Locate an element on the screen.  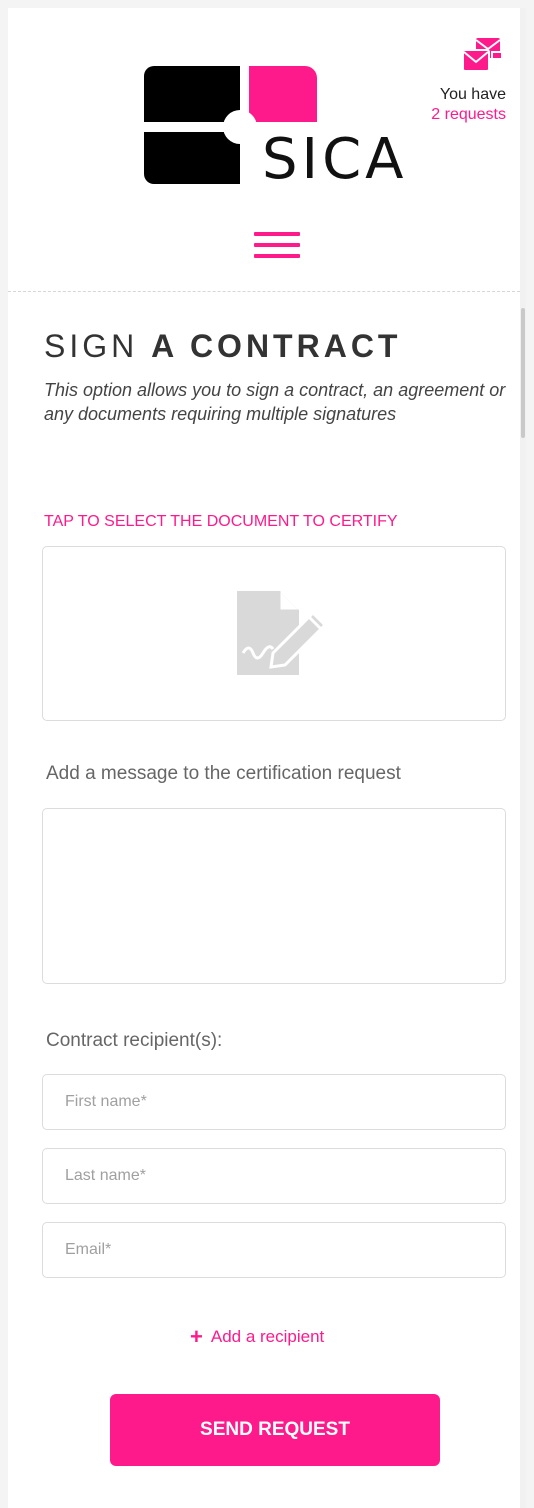
logo-pink-block is located at coordinates (283, 94).